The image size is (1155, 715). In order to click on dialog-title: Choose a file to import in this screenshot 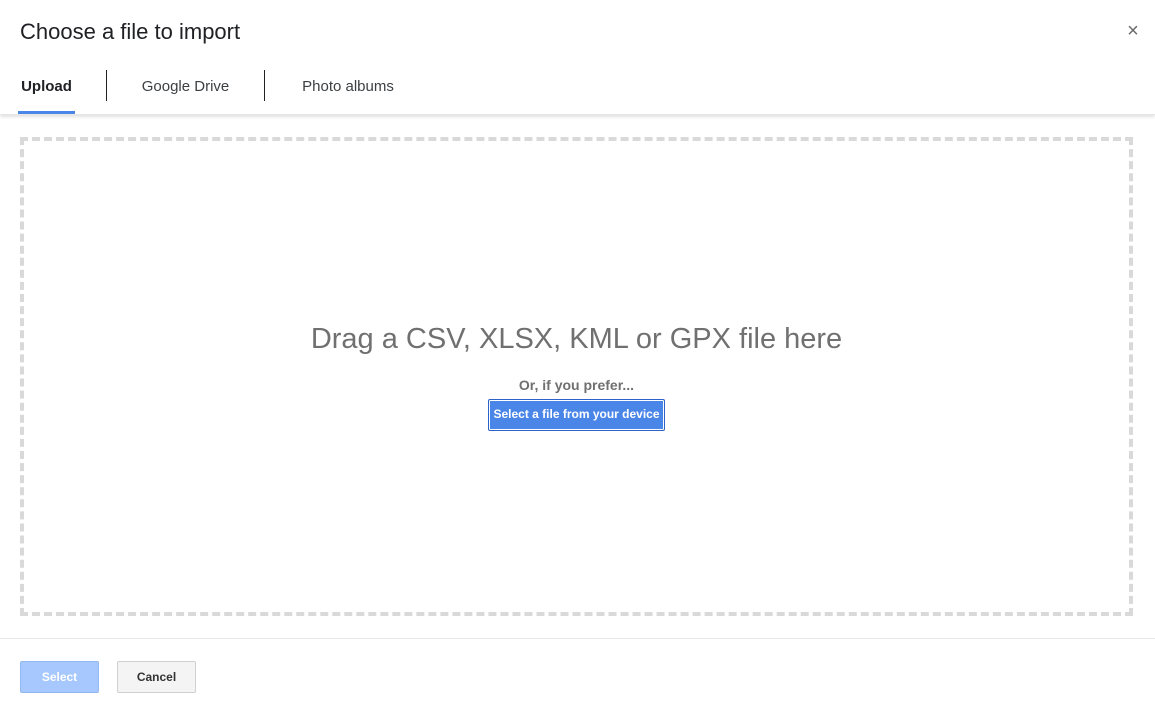, I will do `click(130, 31)`.